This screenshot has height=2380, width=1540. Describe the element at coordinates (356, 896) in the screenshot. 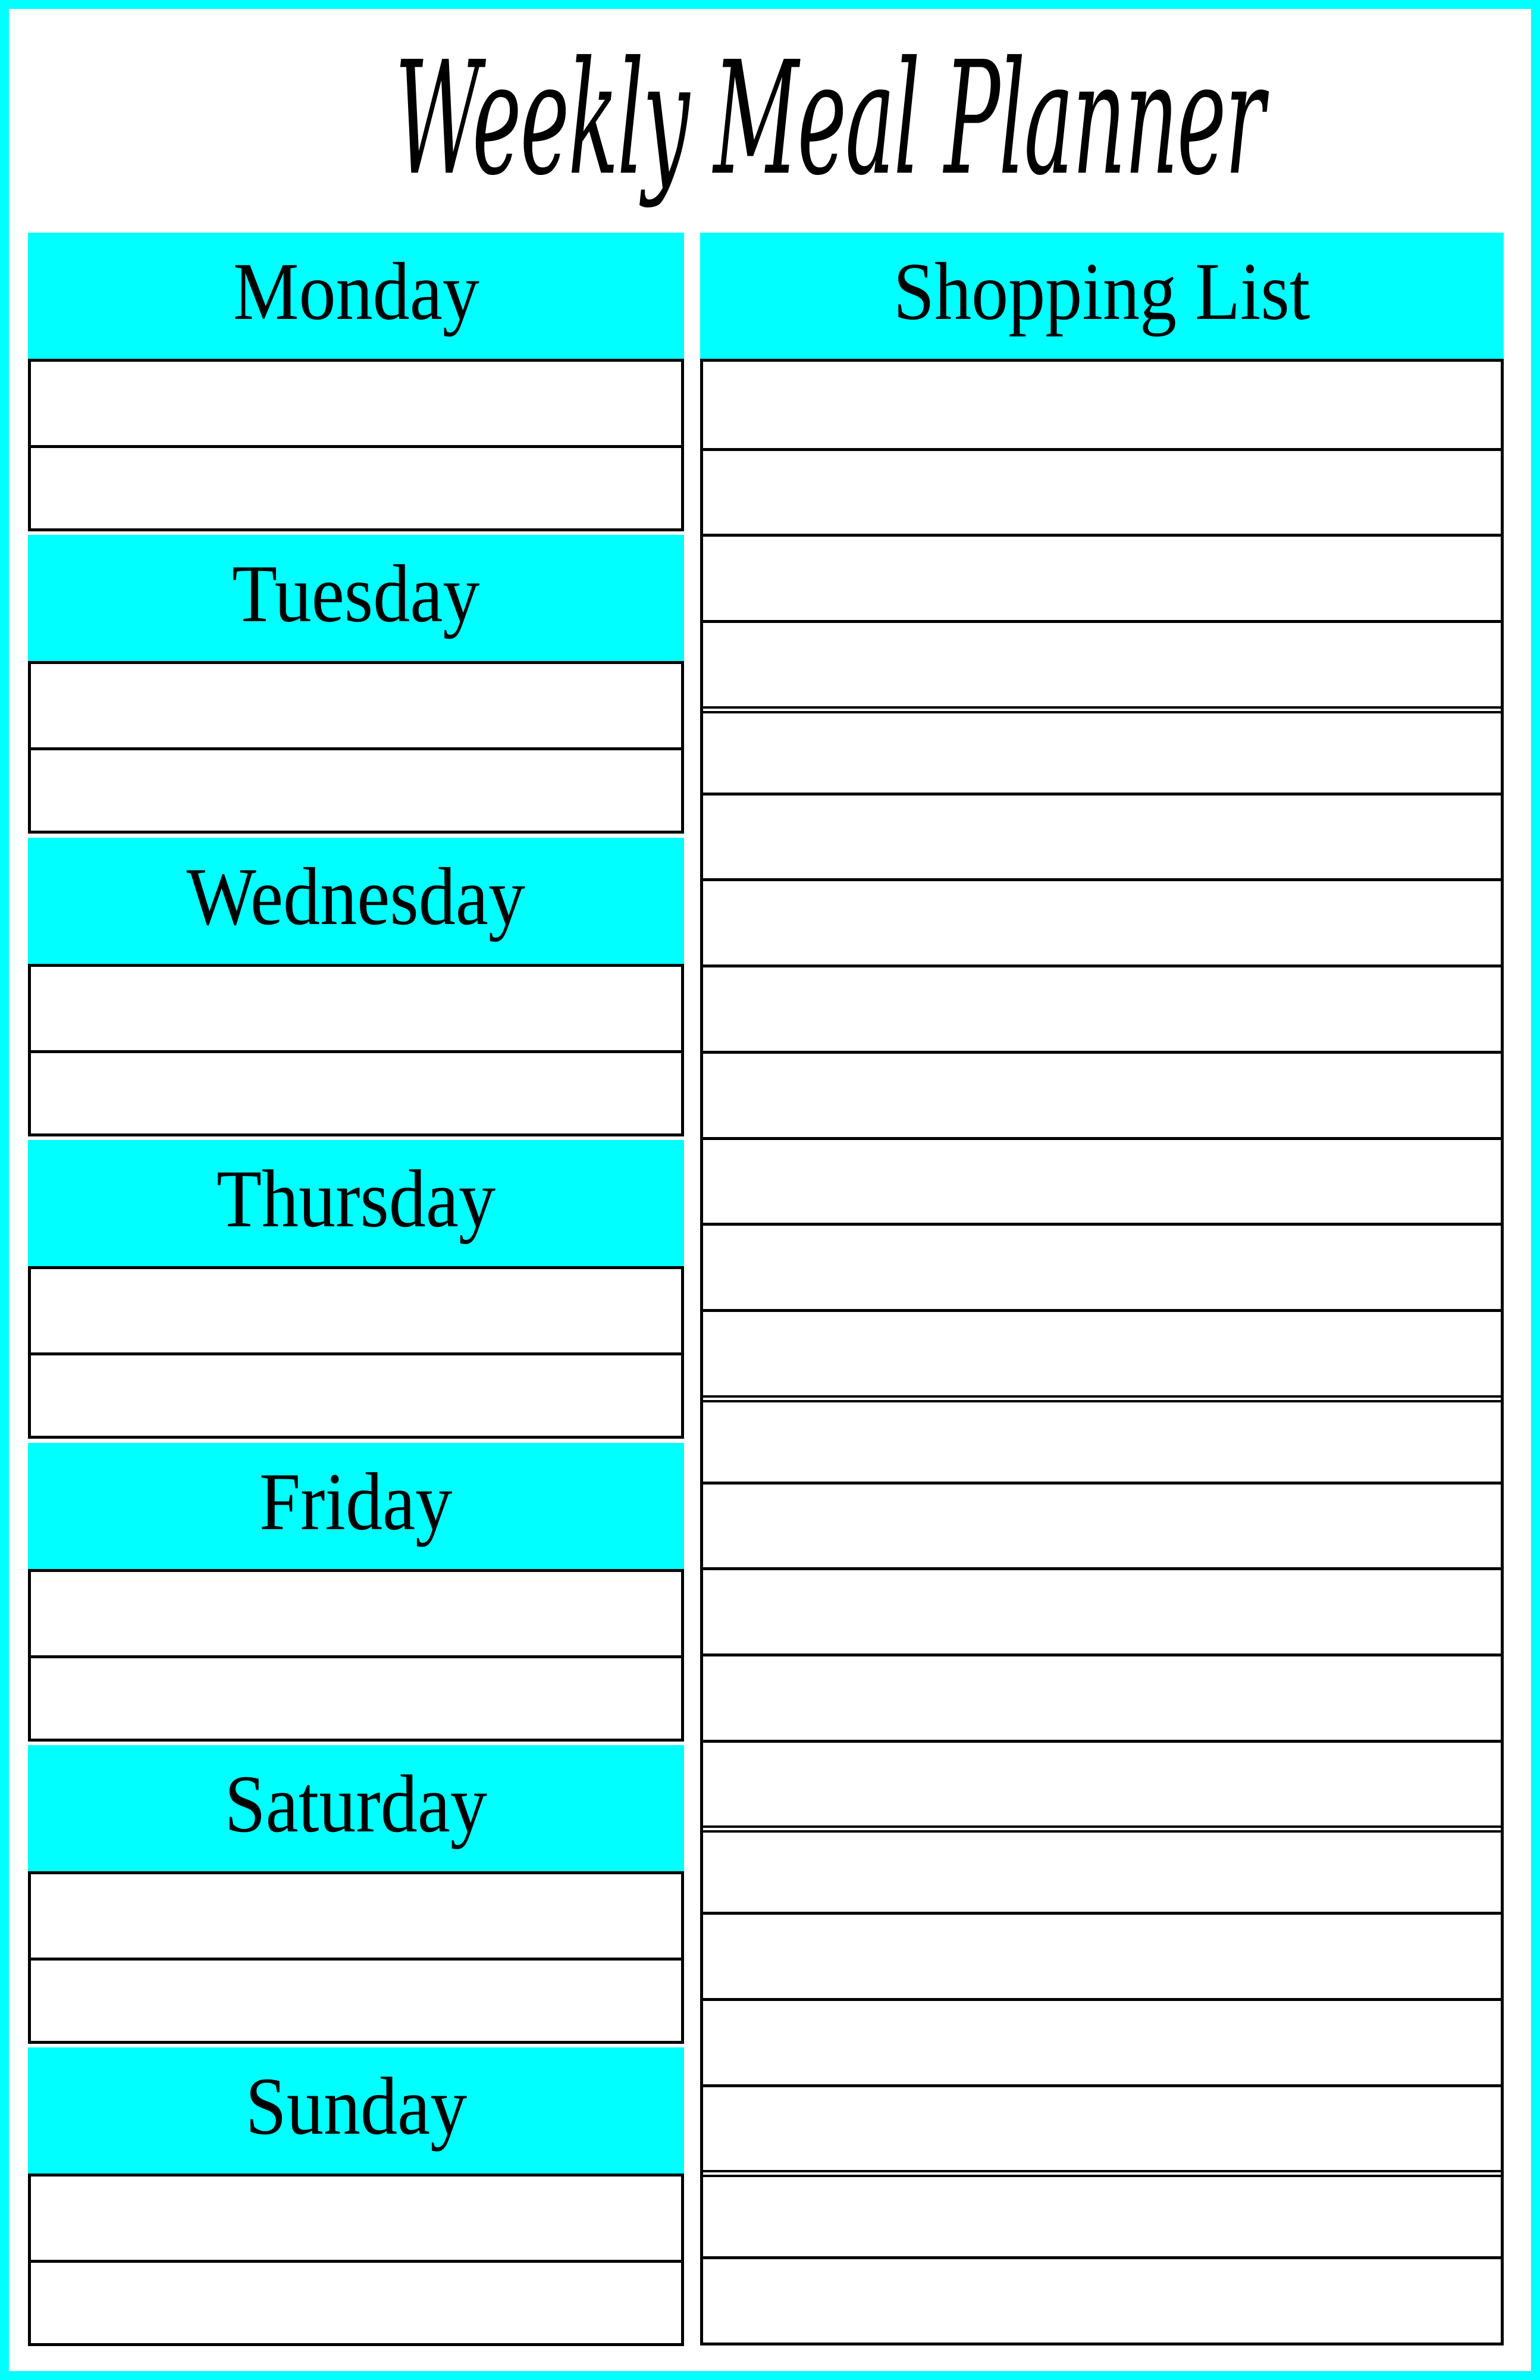

I see `day-label: Wednesday` at that location.